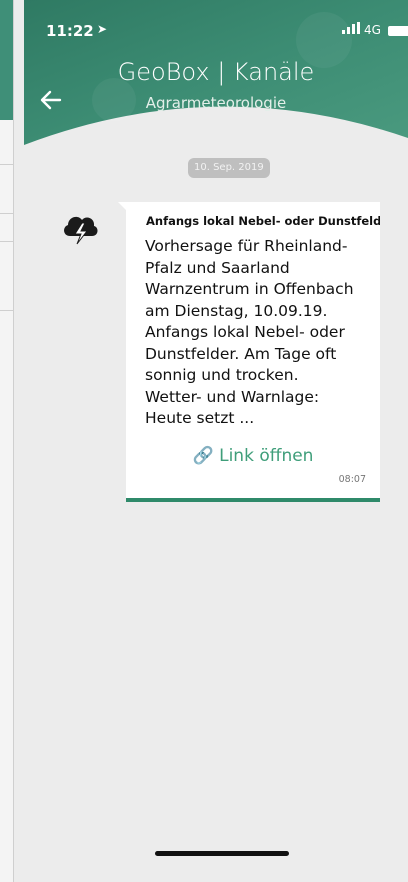  I want to click on location-arrow-icon: ➤, so click(102, 29).